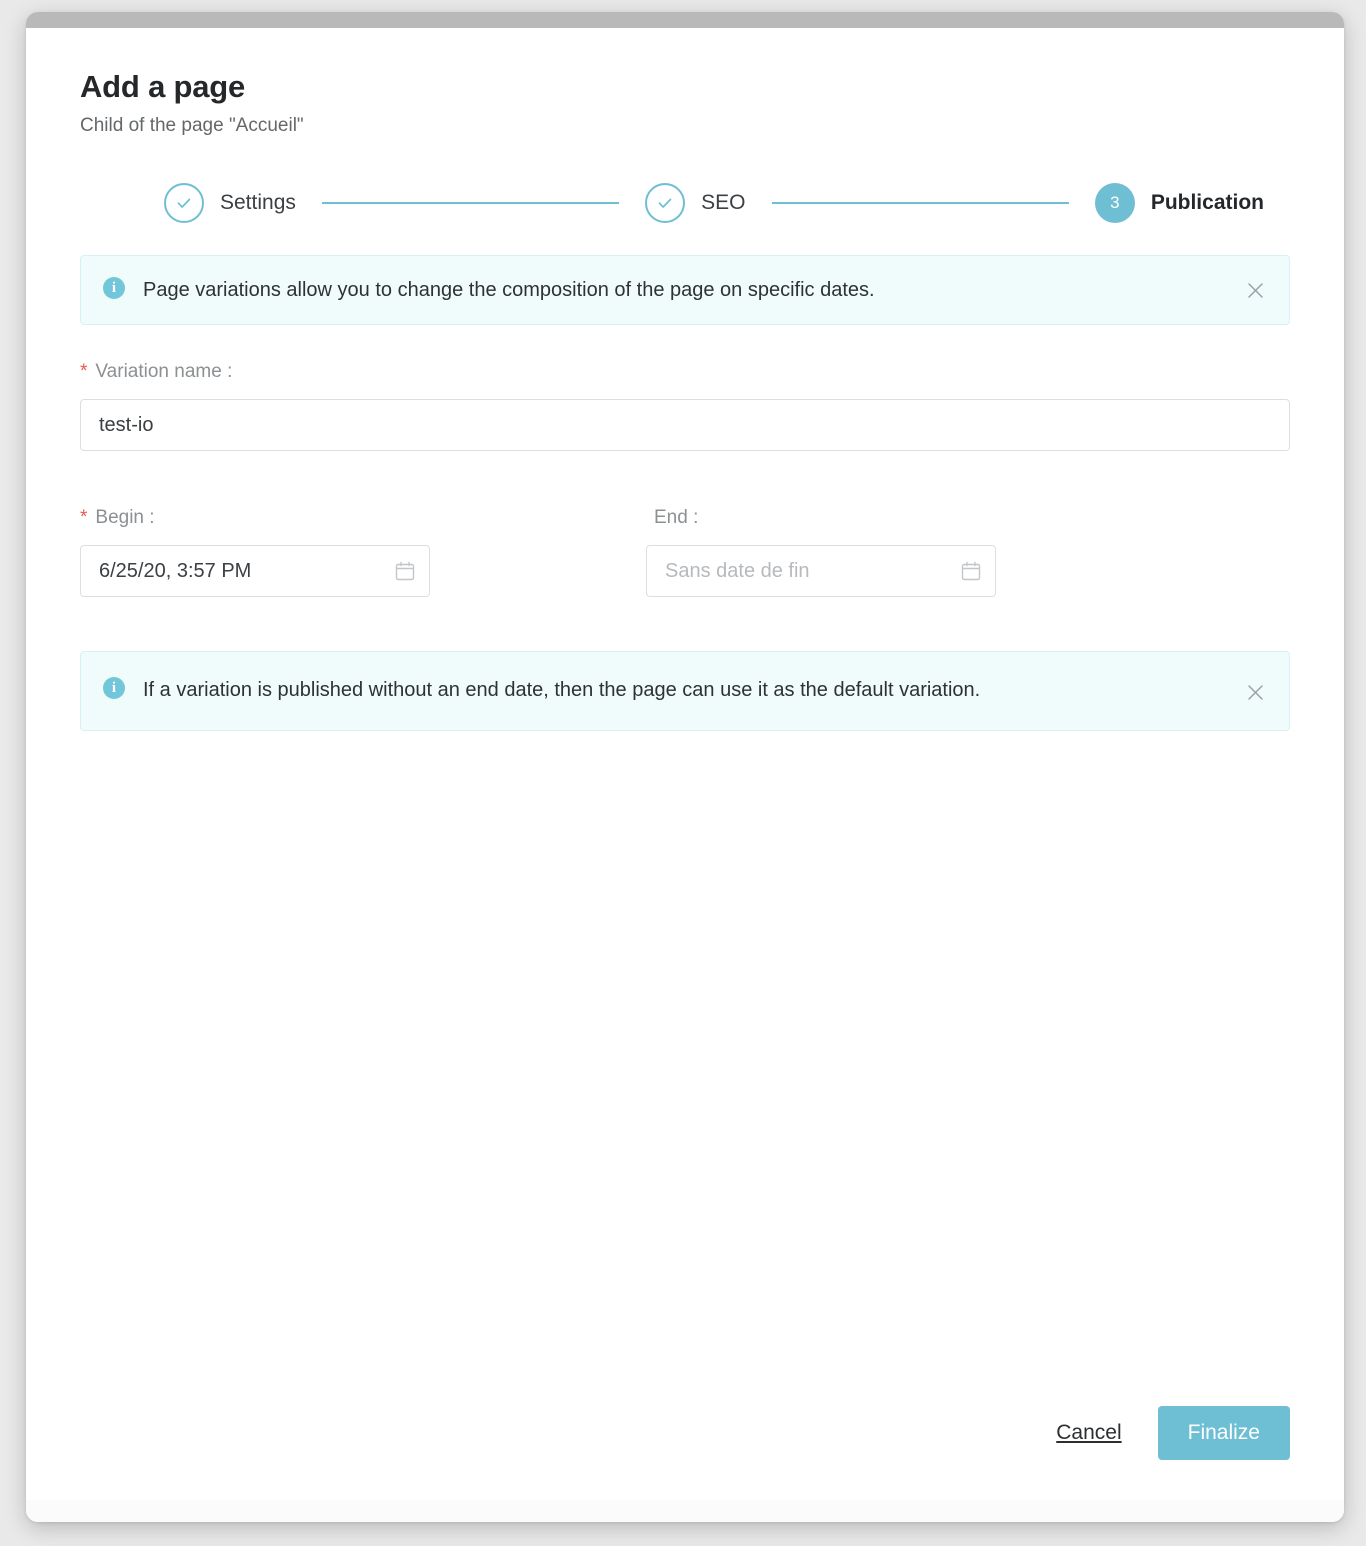  I want to click on begin-date-field, so click(255, 571).